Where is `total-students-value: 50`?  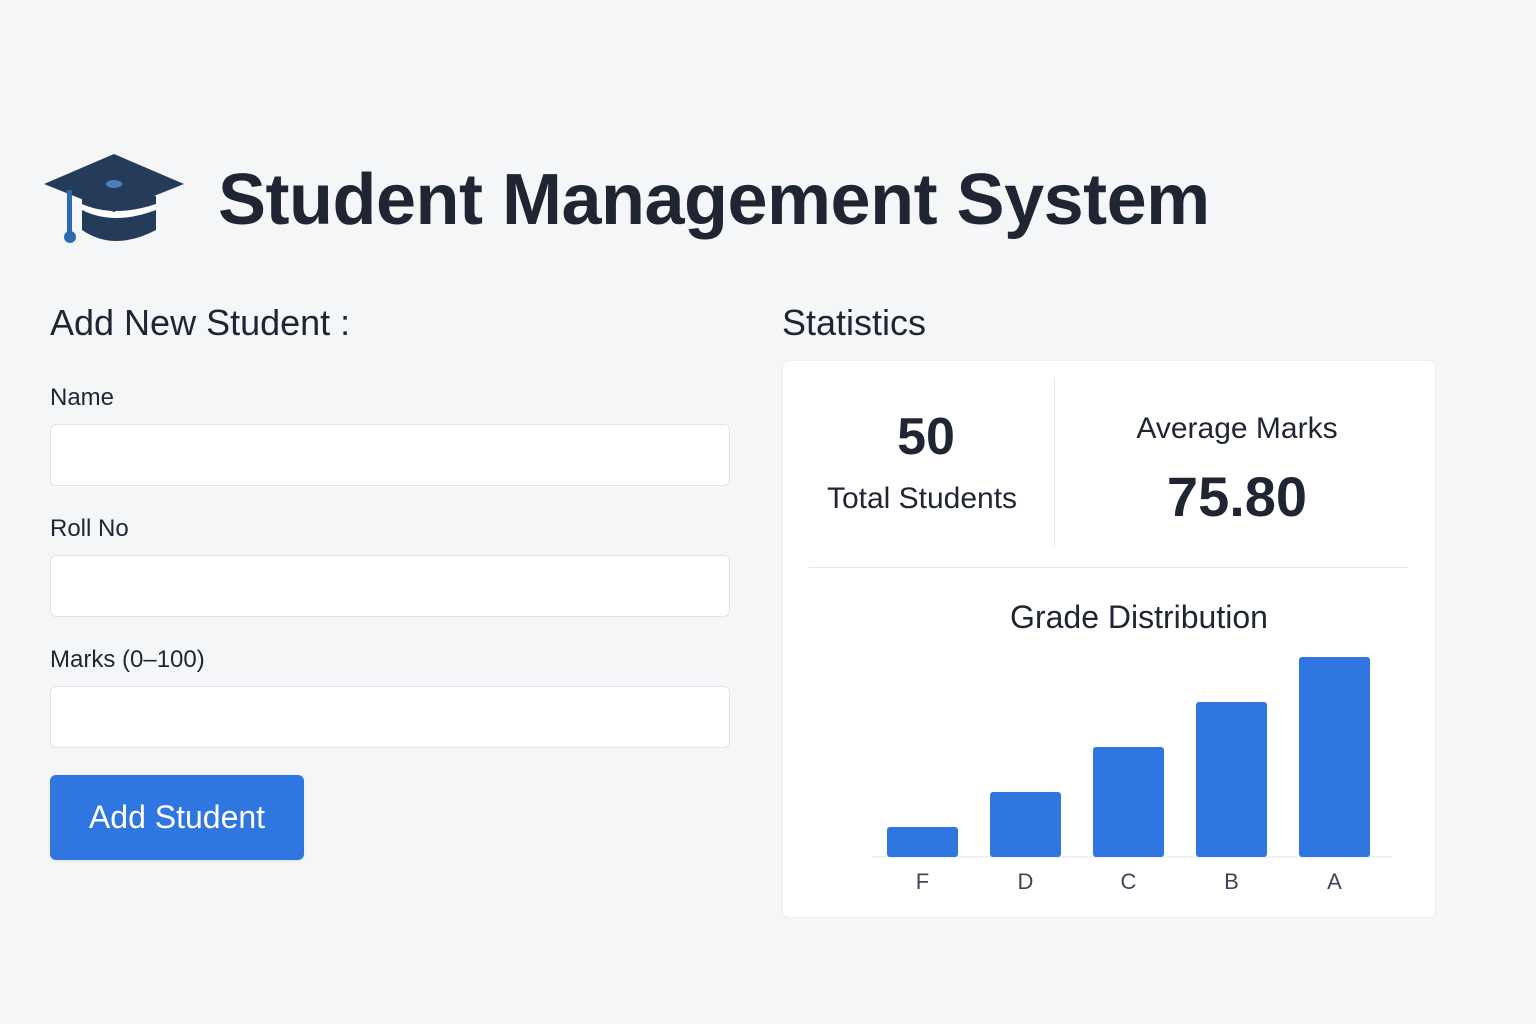 total-students-value: 50 is located at coordinates (926, 437).